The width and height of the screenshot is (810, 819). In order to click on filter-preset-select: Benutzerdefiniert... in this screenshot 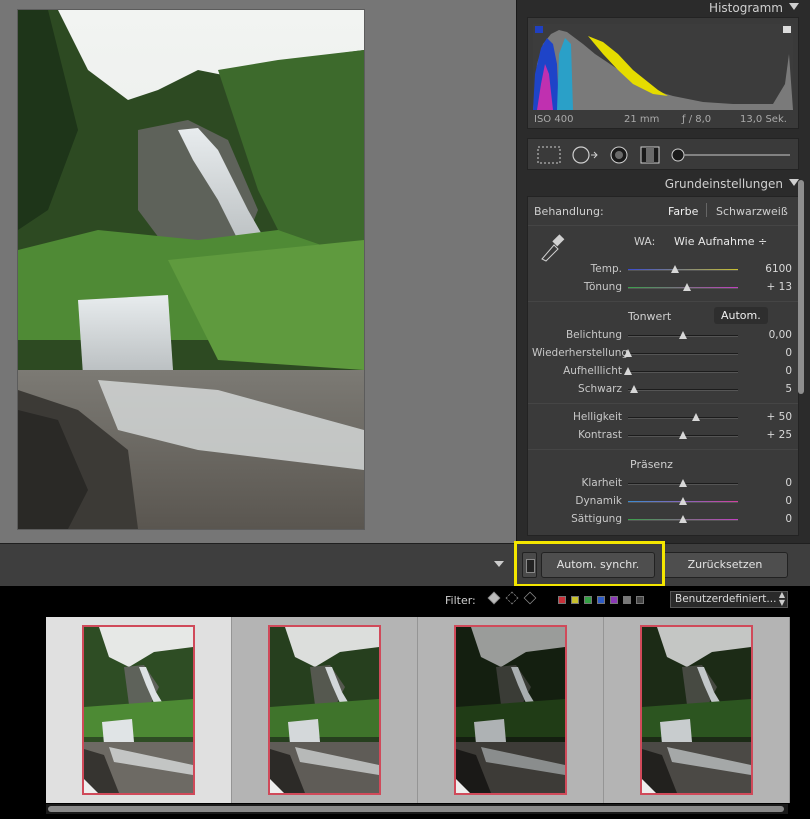, I will do `click(729, 599)`.